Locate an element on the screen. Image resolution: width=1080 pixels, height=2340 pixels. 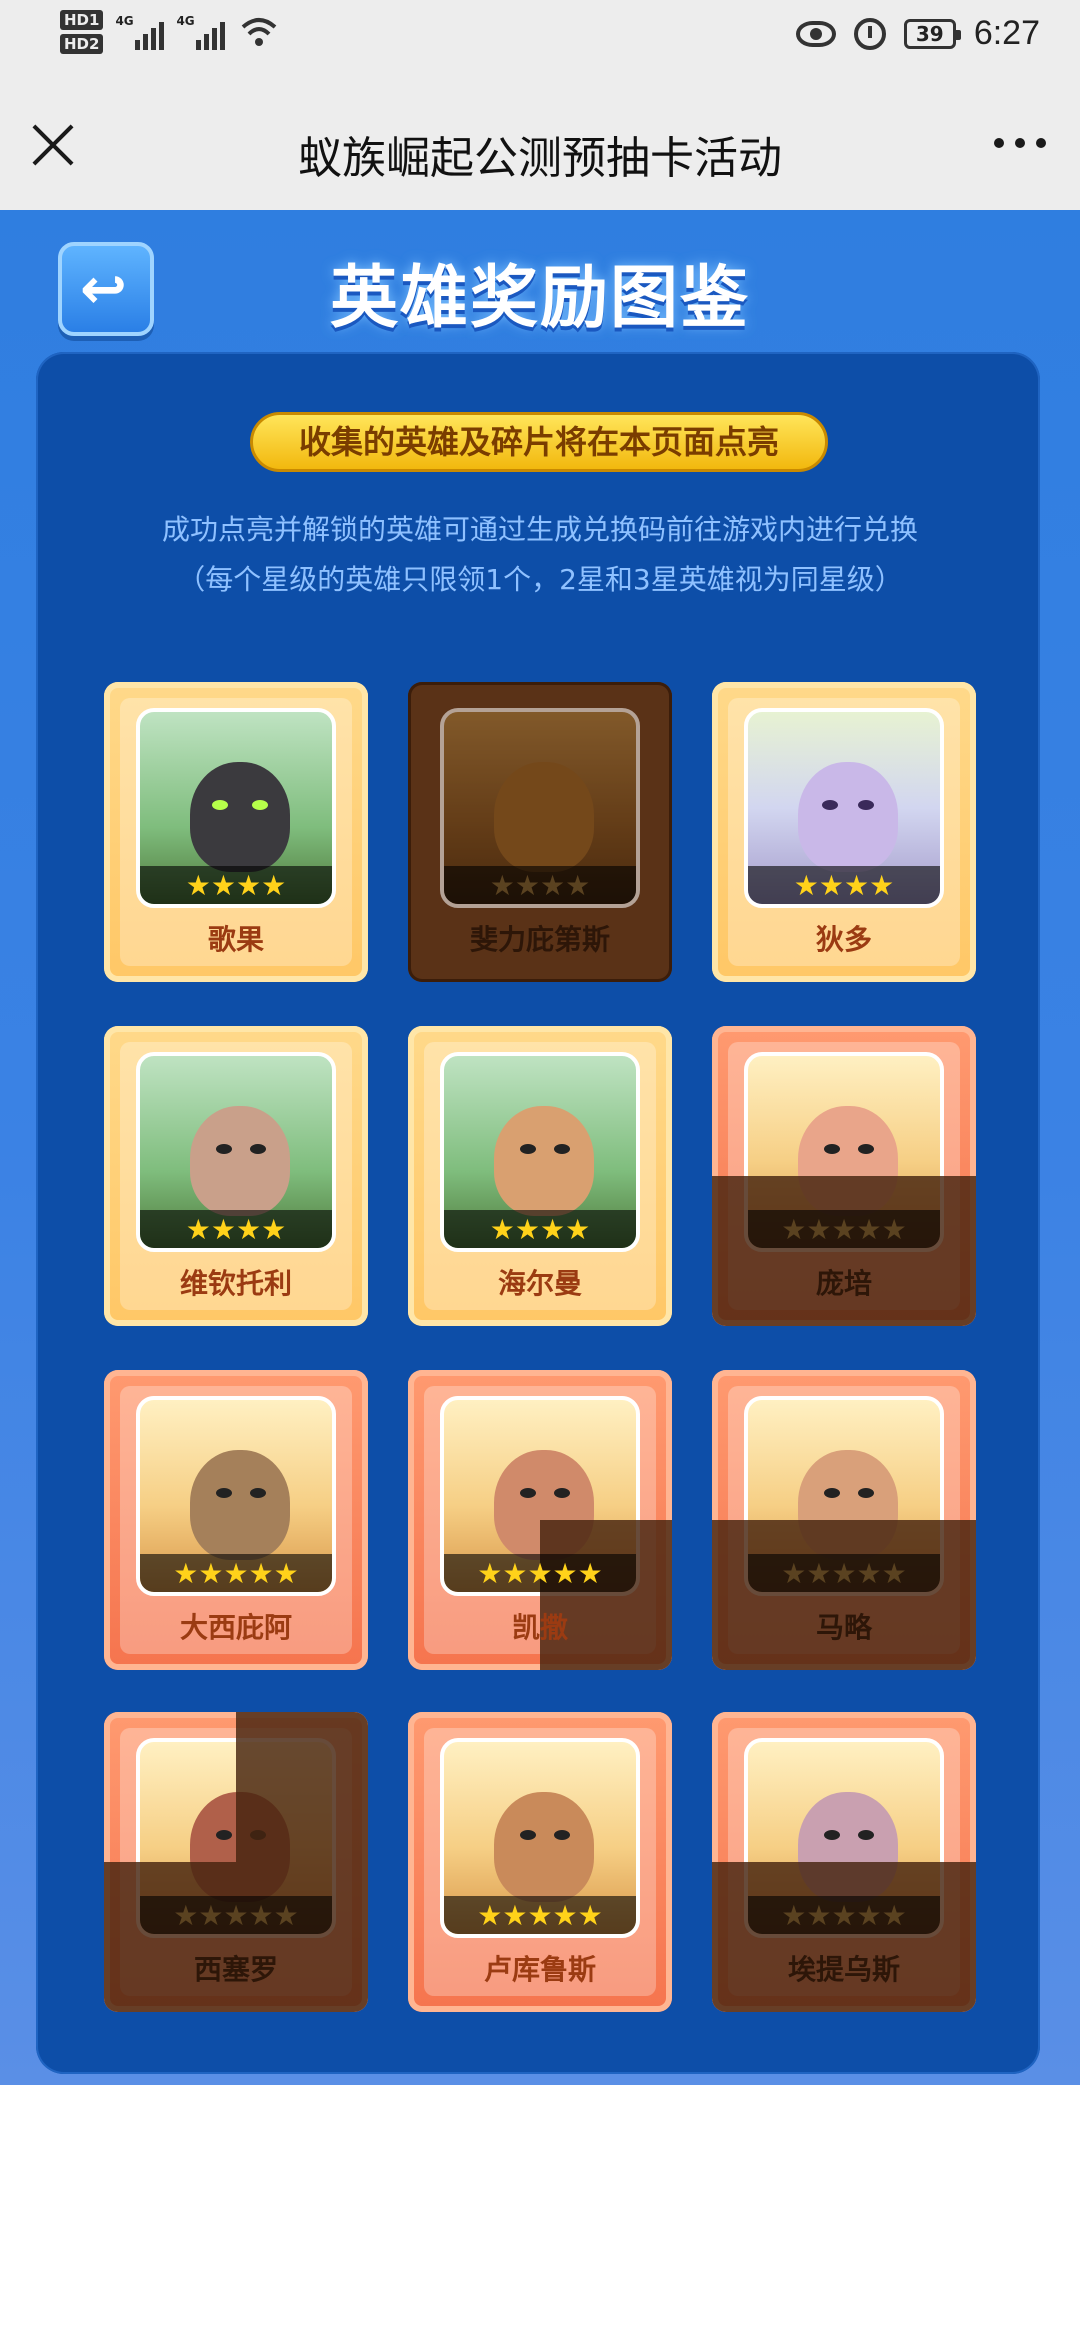
eye-icon is located at coordinates (815, 33).